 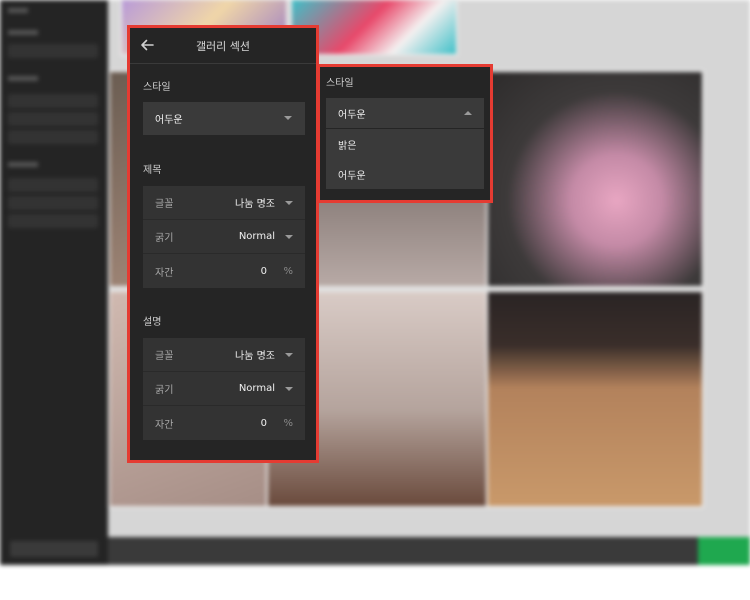 I want to click on title-font-label: 글꼴, so click(x=164, y=204).